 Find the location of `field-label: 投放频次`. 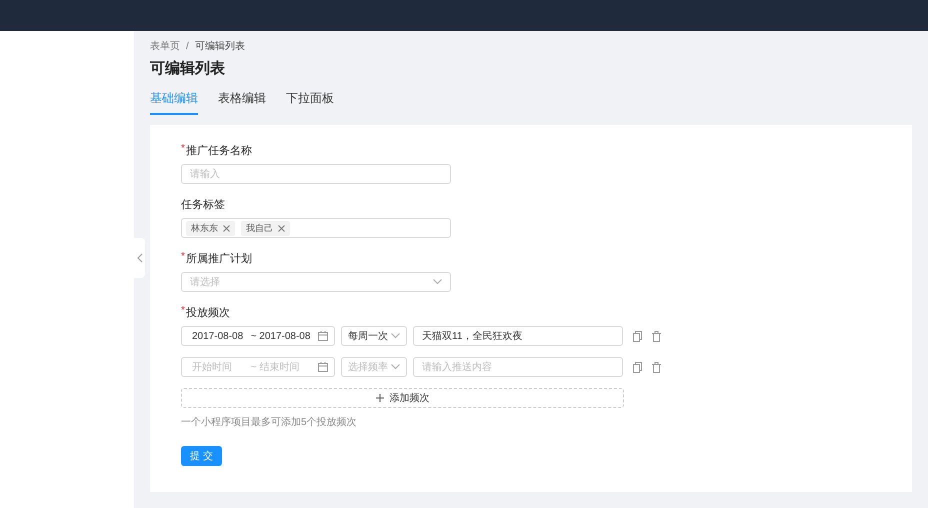

field-label: 投放频次 is located at coordinates (208, 313).